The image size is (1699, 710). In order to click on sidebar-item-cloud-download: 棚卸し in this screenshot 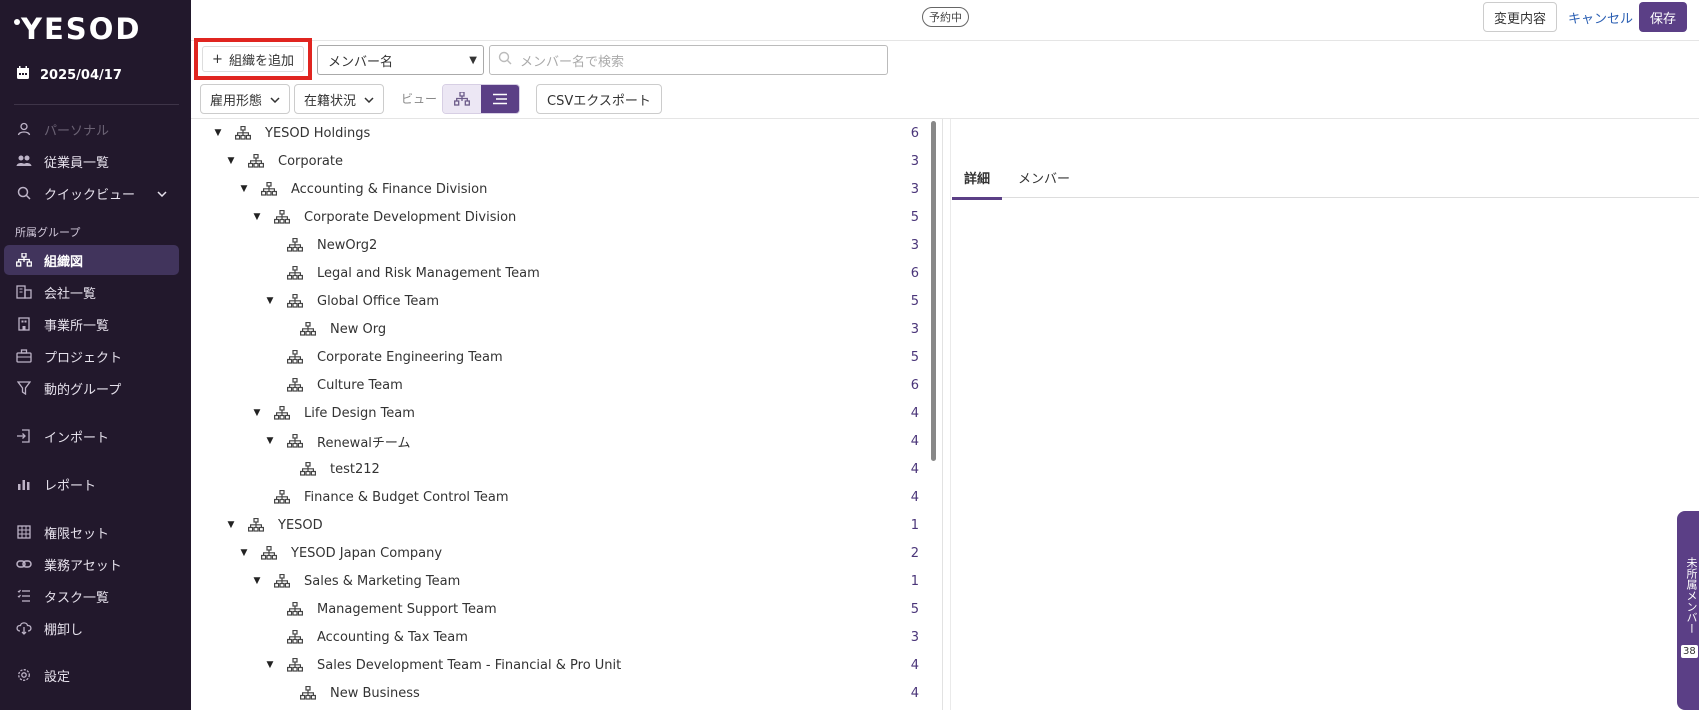, I will do `click(91, 628)`.